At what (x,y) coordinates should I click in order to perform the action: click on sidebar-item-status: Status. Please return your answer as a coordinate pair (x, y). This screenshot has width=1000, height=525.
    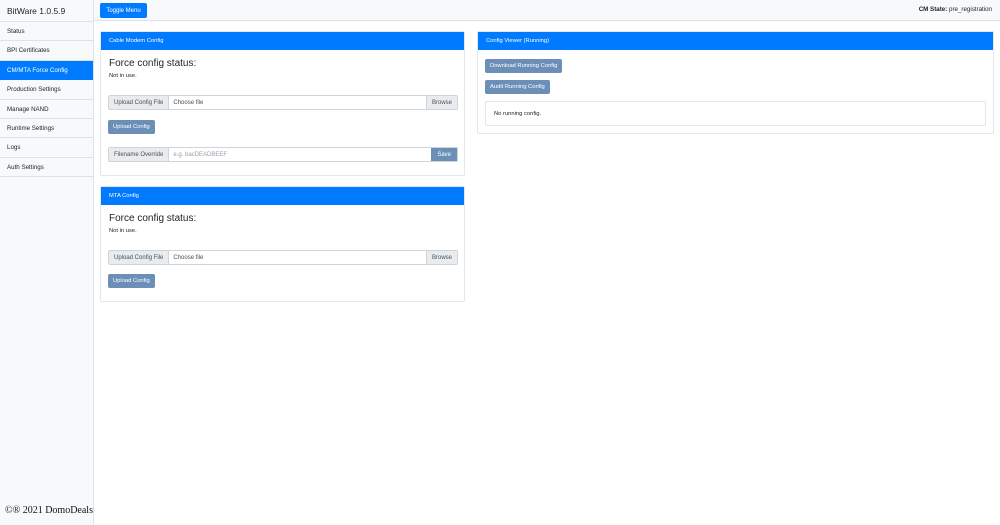
    Looking at the image, I should click on (46, 32).